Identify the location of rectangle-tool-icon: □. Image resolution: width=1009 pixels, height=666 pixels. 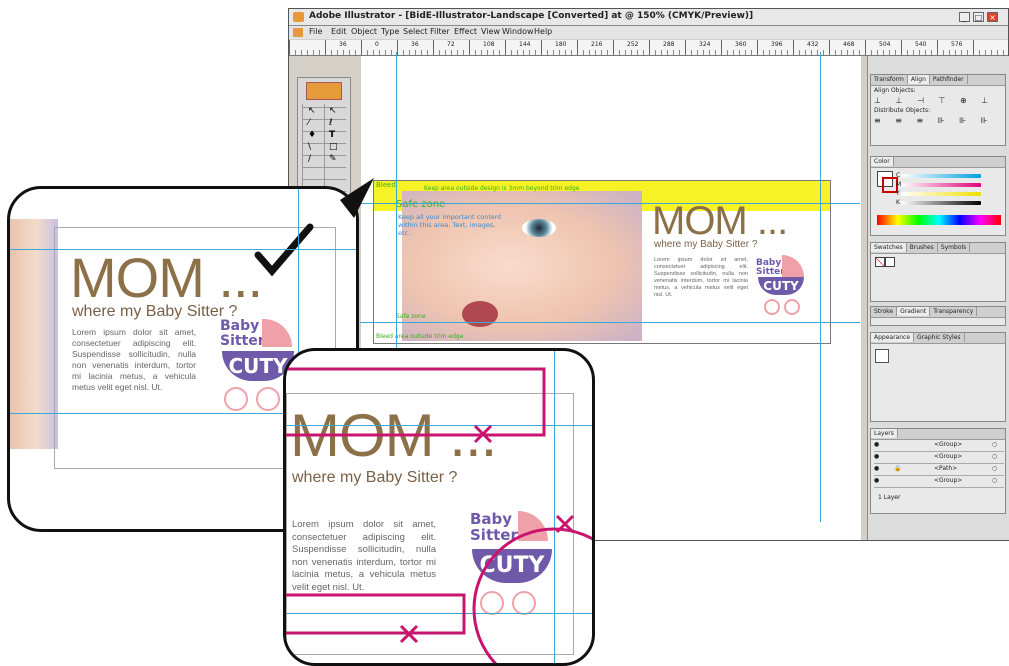
(333, 147).